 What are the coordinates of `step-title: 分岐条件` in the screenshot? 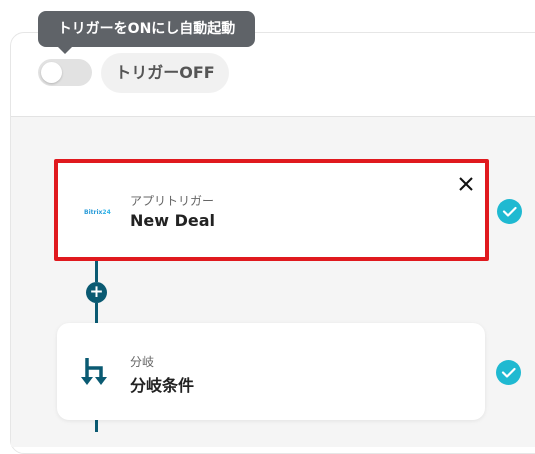 It's located at (162, 385).